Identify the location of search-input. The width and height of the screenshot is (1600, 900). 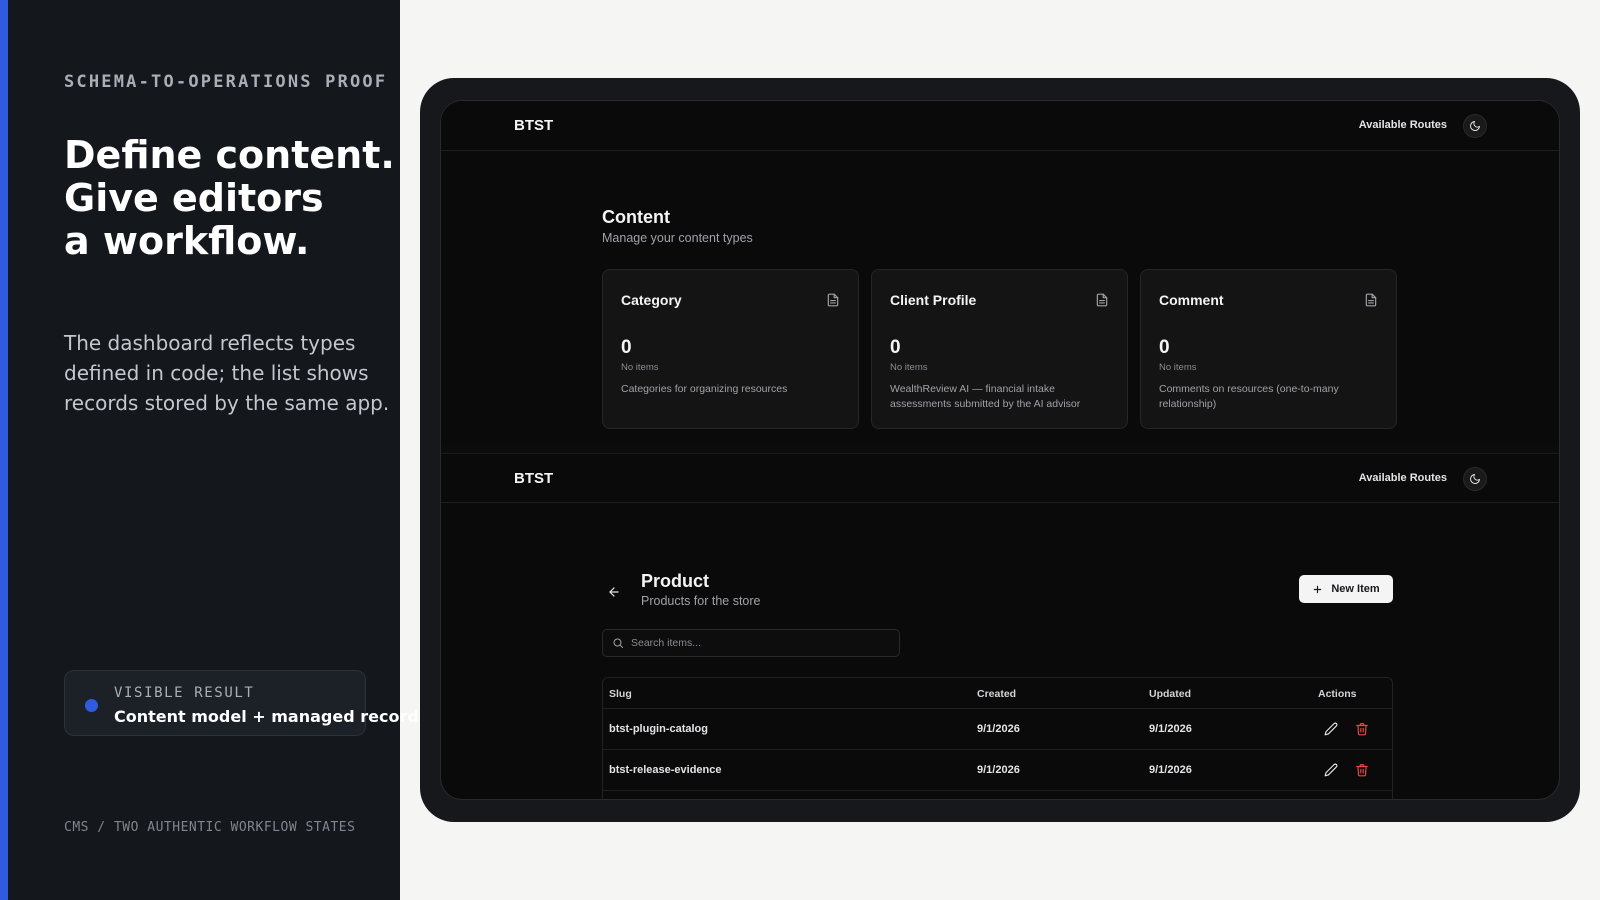
(761, 643).